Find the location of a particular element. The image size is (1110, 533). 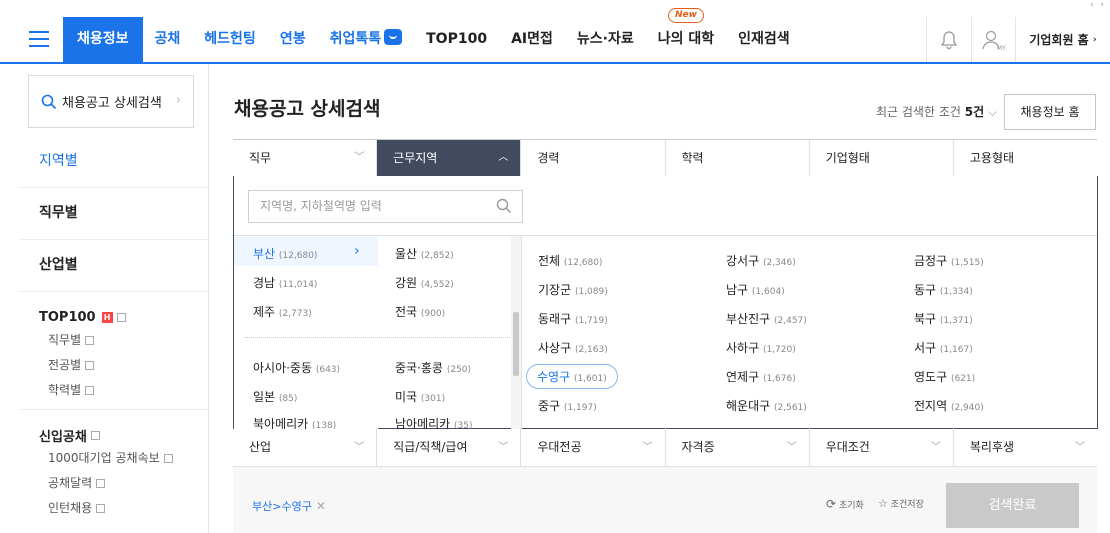

nav-item-9: 인재검색 is located at coordinates (764, 39).